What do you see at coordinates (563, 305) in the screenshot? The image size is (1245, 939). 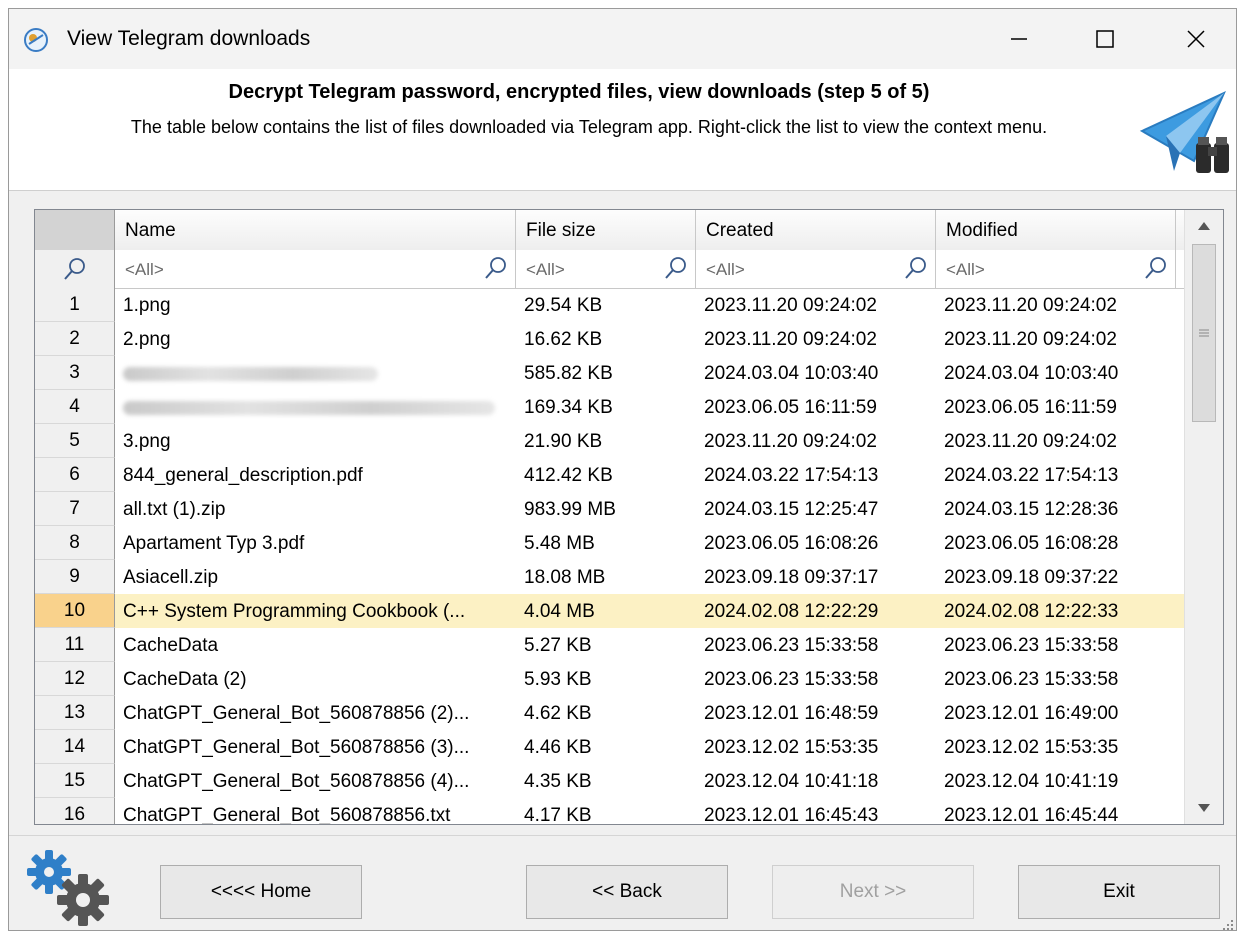 I see `cell-file-size: 29.54 KB` at bounding box center [563, 305].